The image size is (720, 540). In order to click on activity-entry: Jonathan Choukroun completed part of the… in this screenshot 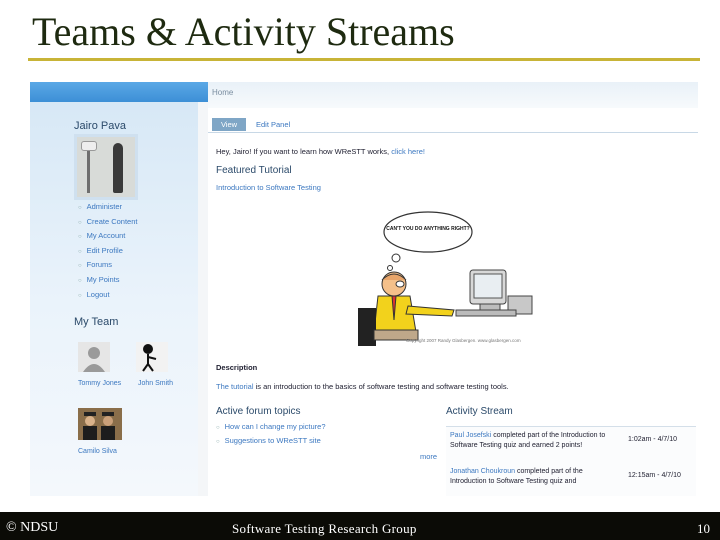, I will do `click(535, 477)`.